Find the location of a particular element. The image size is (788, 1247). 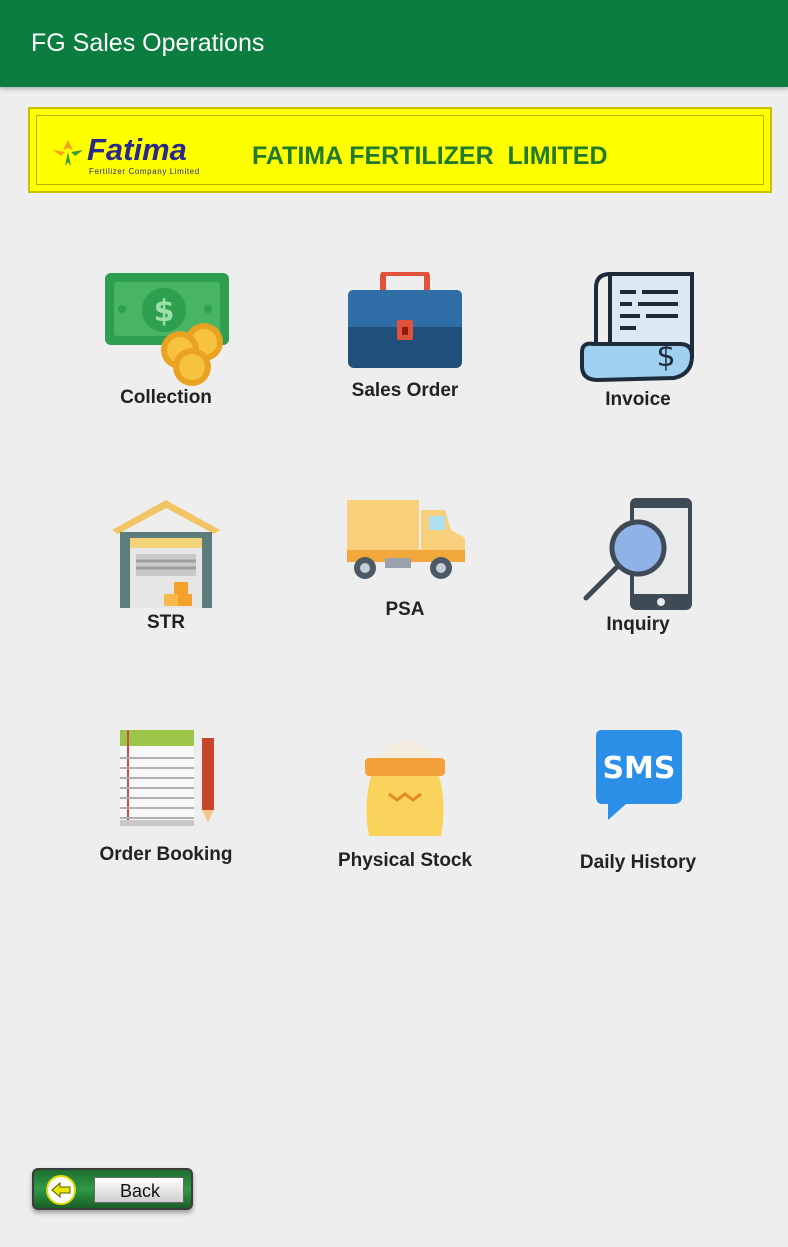

back-arrow-icon is located at coordinates (61, 1190).